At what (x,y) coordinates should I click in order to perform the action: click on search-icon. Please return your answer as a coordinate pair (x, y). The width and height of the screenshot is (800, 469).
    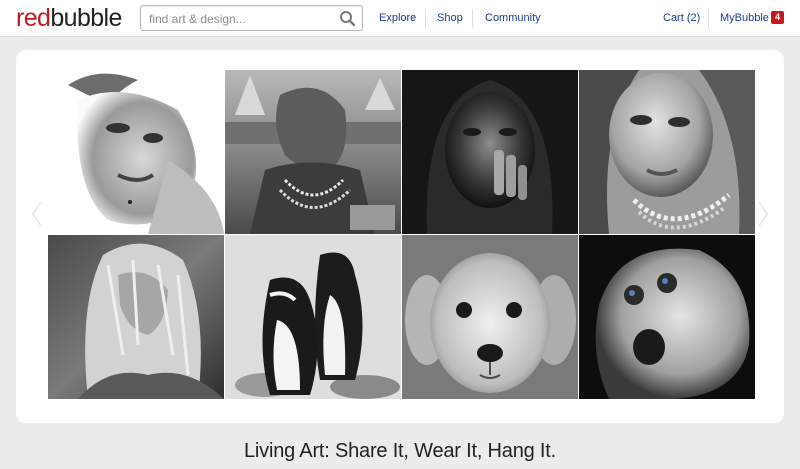
    Looking at the image, I should click on (347, 18).